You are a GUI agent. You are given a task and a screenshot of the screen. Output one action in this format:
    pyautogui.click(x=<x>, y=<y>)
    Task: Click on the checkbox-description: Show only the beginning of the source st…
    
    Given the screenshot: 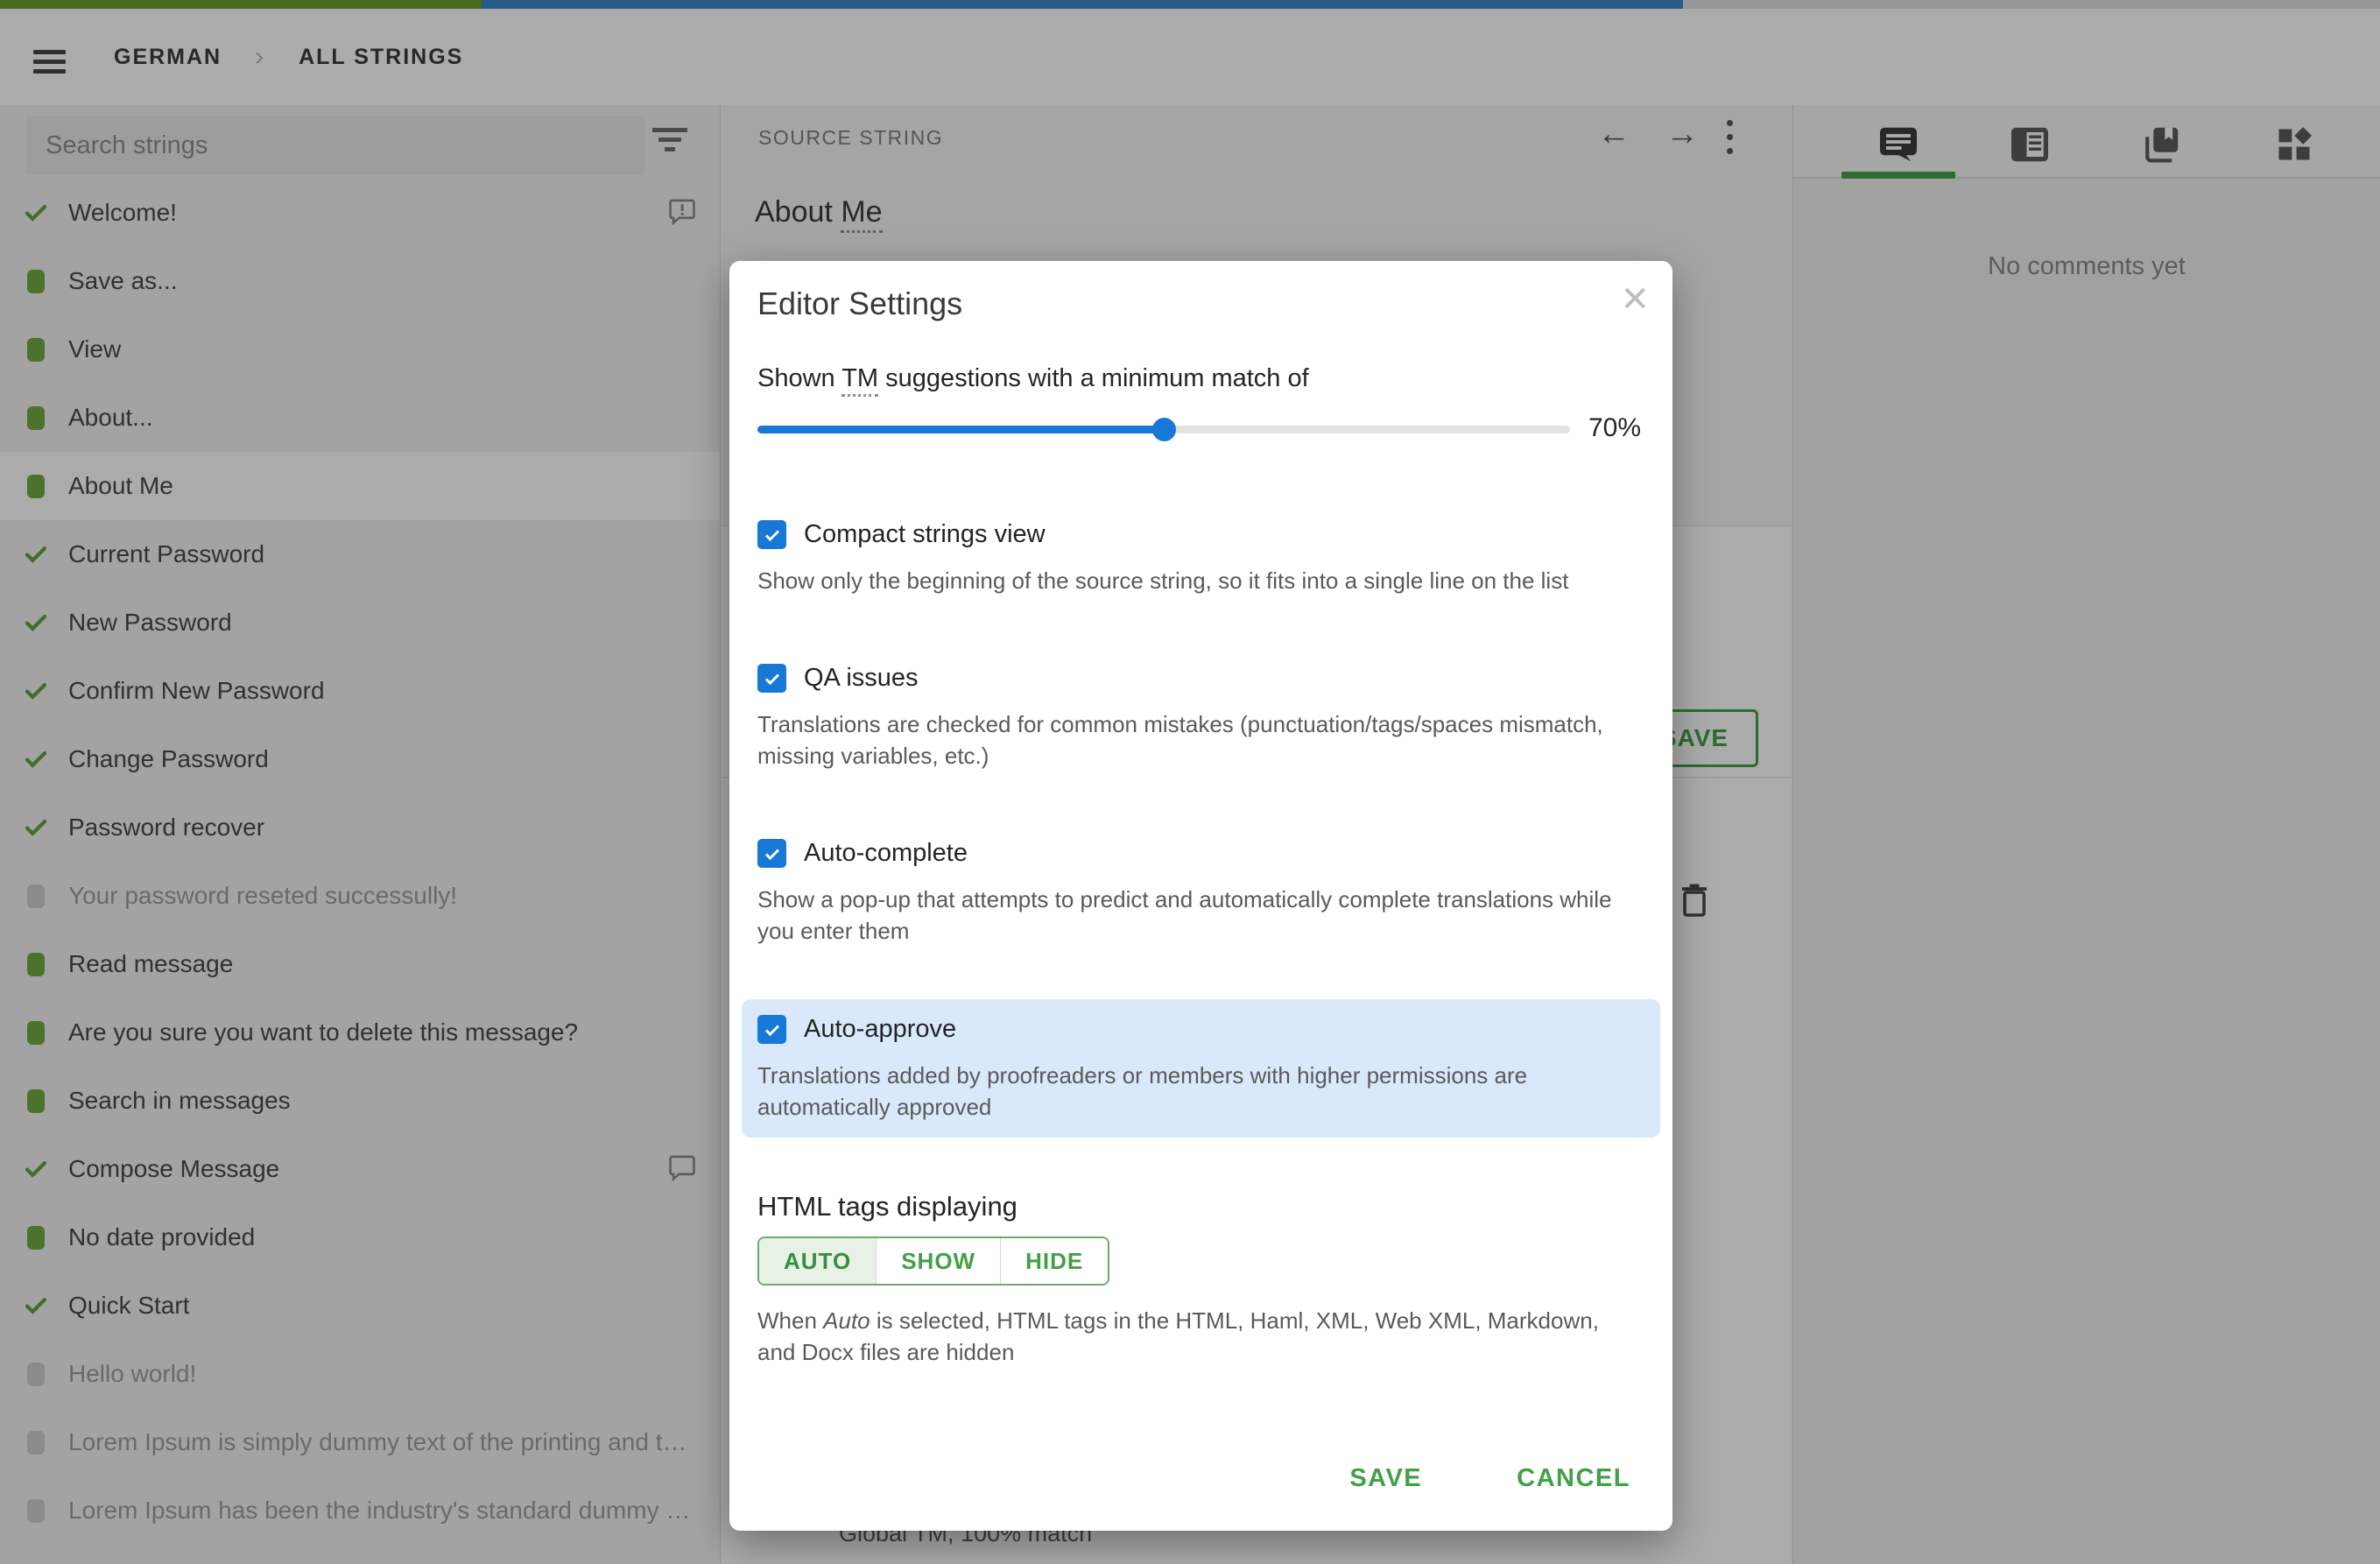 What is the action you would take?
    pyautogui.click(x=1163, y=580)
    